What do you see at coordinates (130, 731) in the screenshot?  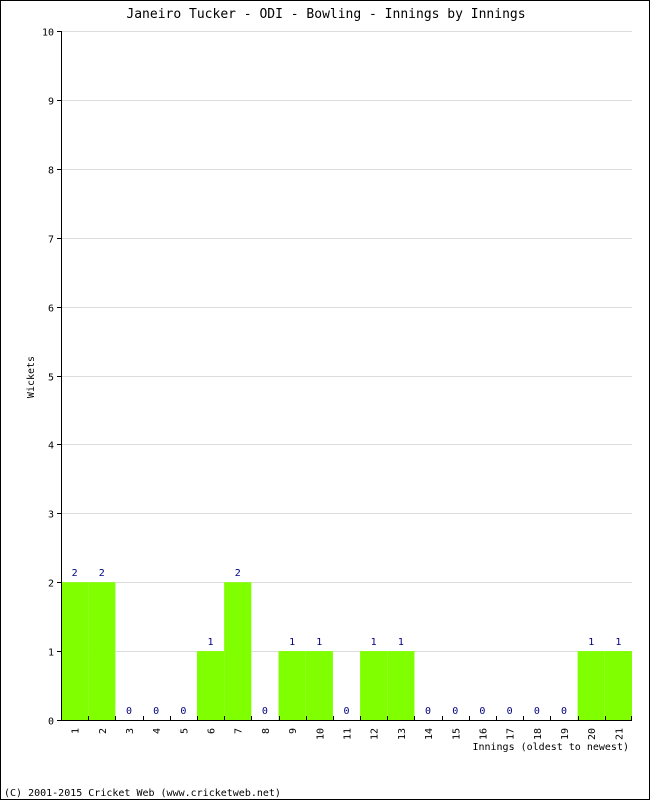 I see `x-tick-label: 3` at bounding box center [130, 731].